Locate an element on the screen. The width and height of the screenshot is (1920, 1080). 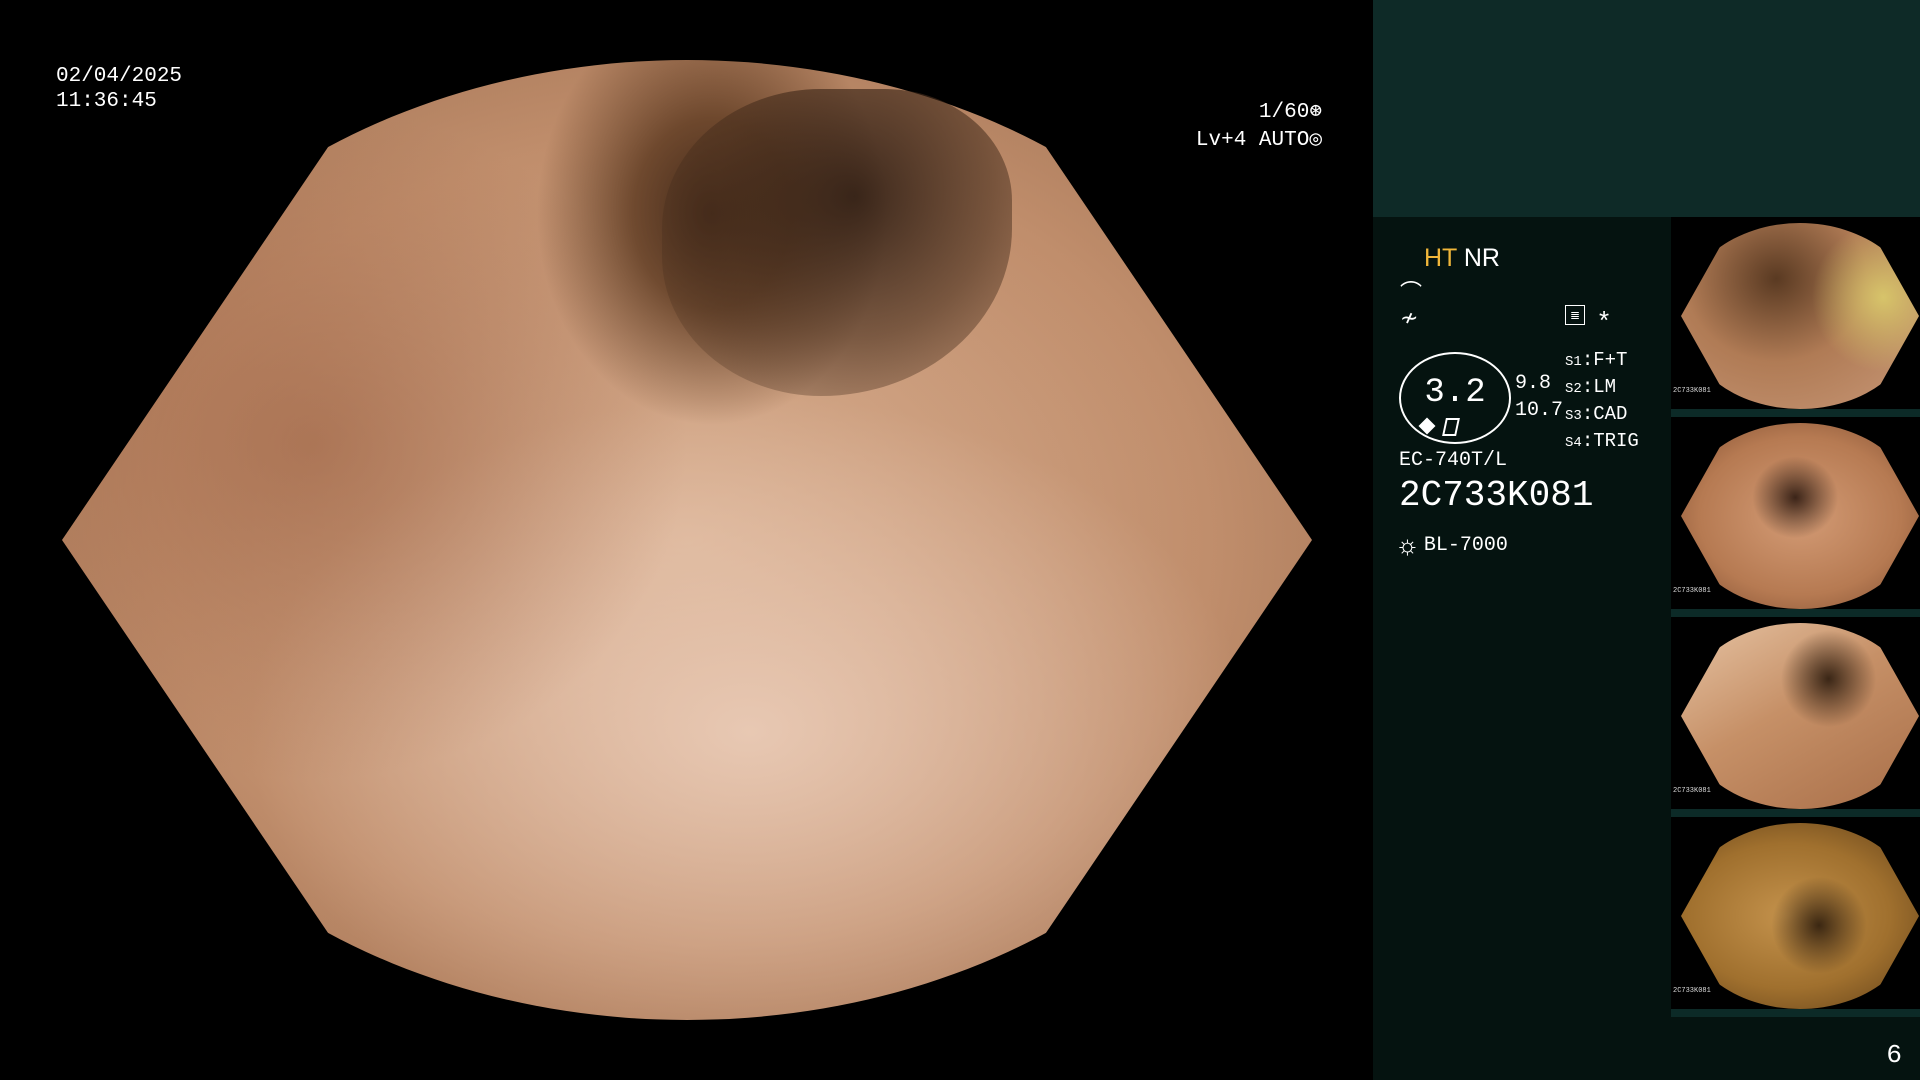
mode-row: S3:CAD is located at coordinates (1596, 414).